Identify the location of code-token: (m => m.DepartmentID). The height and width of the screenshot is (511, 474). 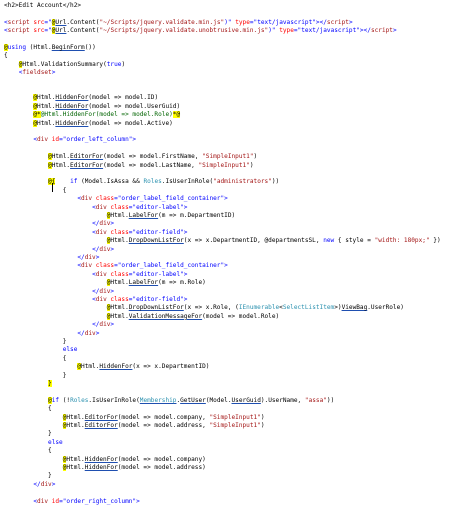
(197, 215).